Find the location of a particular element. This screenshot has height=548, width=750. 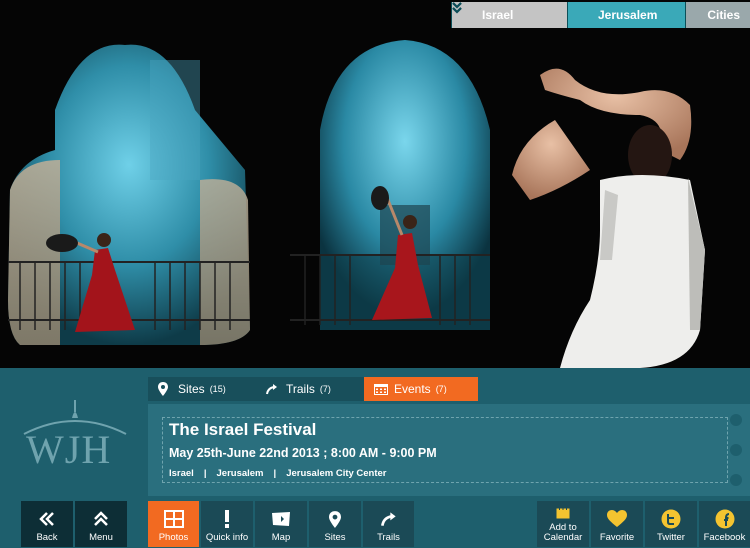

location-city: Jerusalem is located at coordinates (240, 473).